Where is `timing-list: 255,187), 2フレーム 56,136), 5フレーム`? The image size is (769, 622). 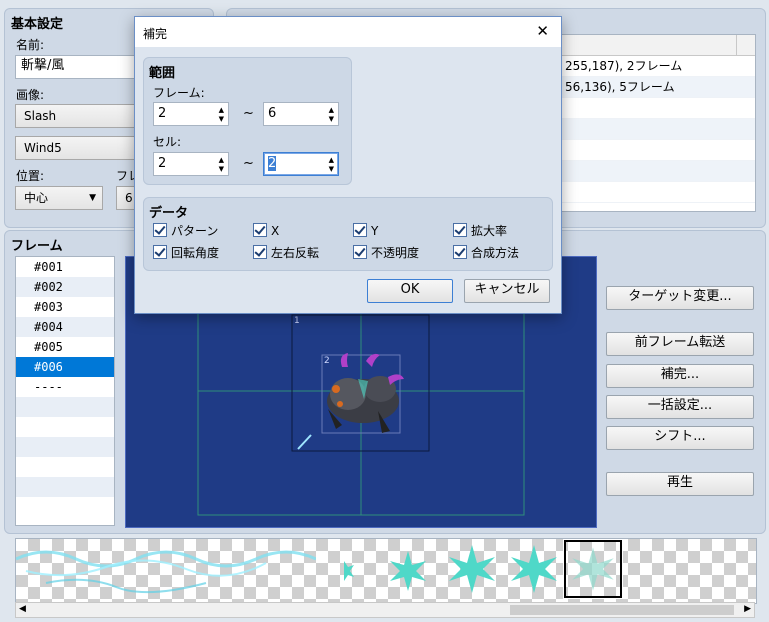
timing-list: 255,187), 2フレーム 56,136), 5フレーム is located at coordinates (658, 123).